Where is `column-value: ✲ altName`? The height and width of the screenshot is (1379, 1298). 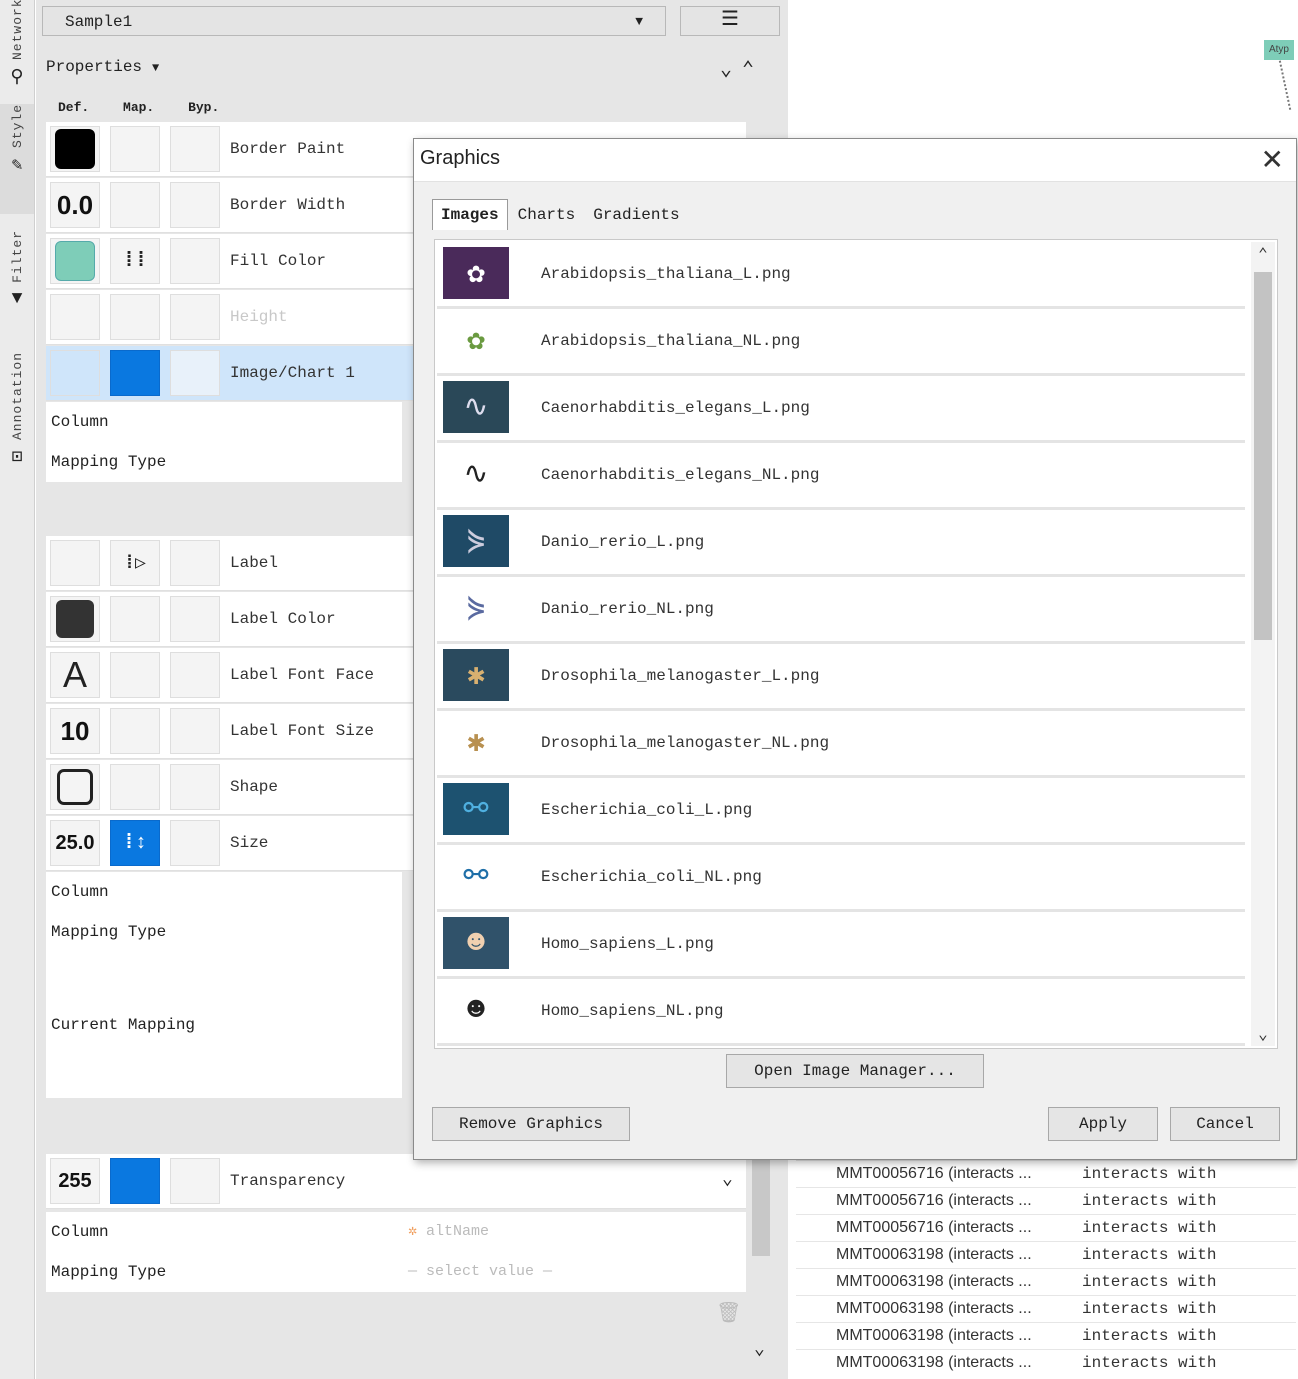 column-value: ✲ altName is located at coordinates (448, 1232).